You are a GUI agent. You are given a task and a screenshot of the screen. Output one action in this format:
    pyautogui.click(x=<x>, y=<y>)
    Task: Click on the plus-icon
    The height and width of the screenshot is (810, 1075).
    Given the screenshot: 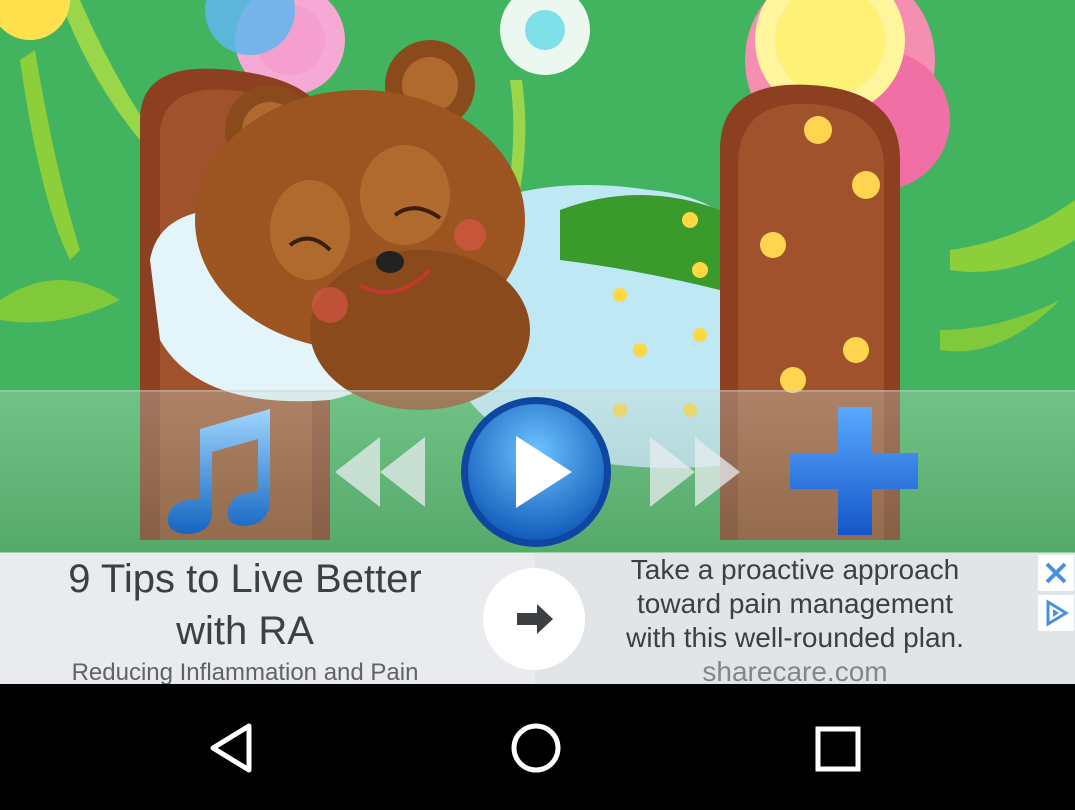 What is the action you would take?
    pyautogui.click(x=854, y=471)
    